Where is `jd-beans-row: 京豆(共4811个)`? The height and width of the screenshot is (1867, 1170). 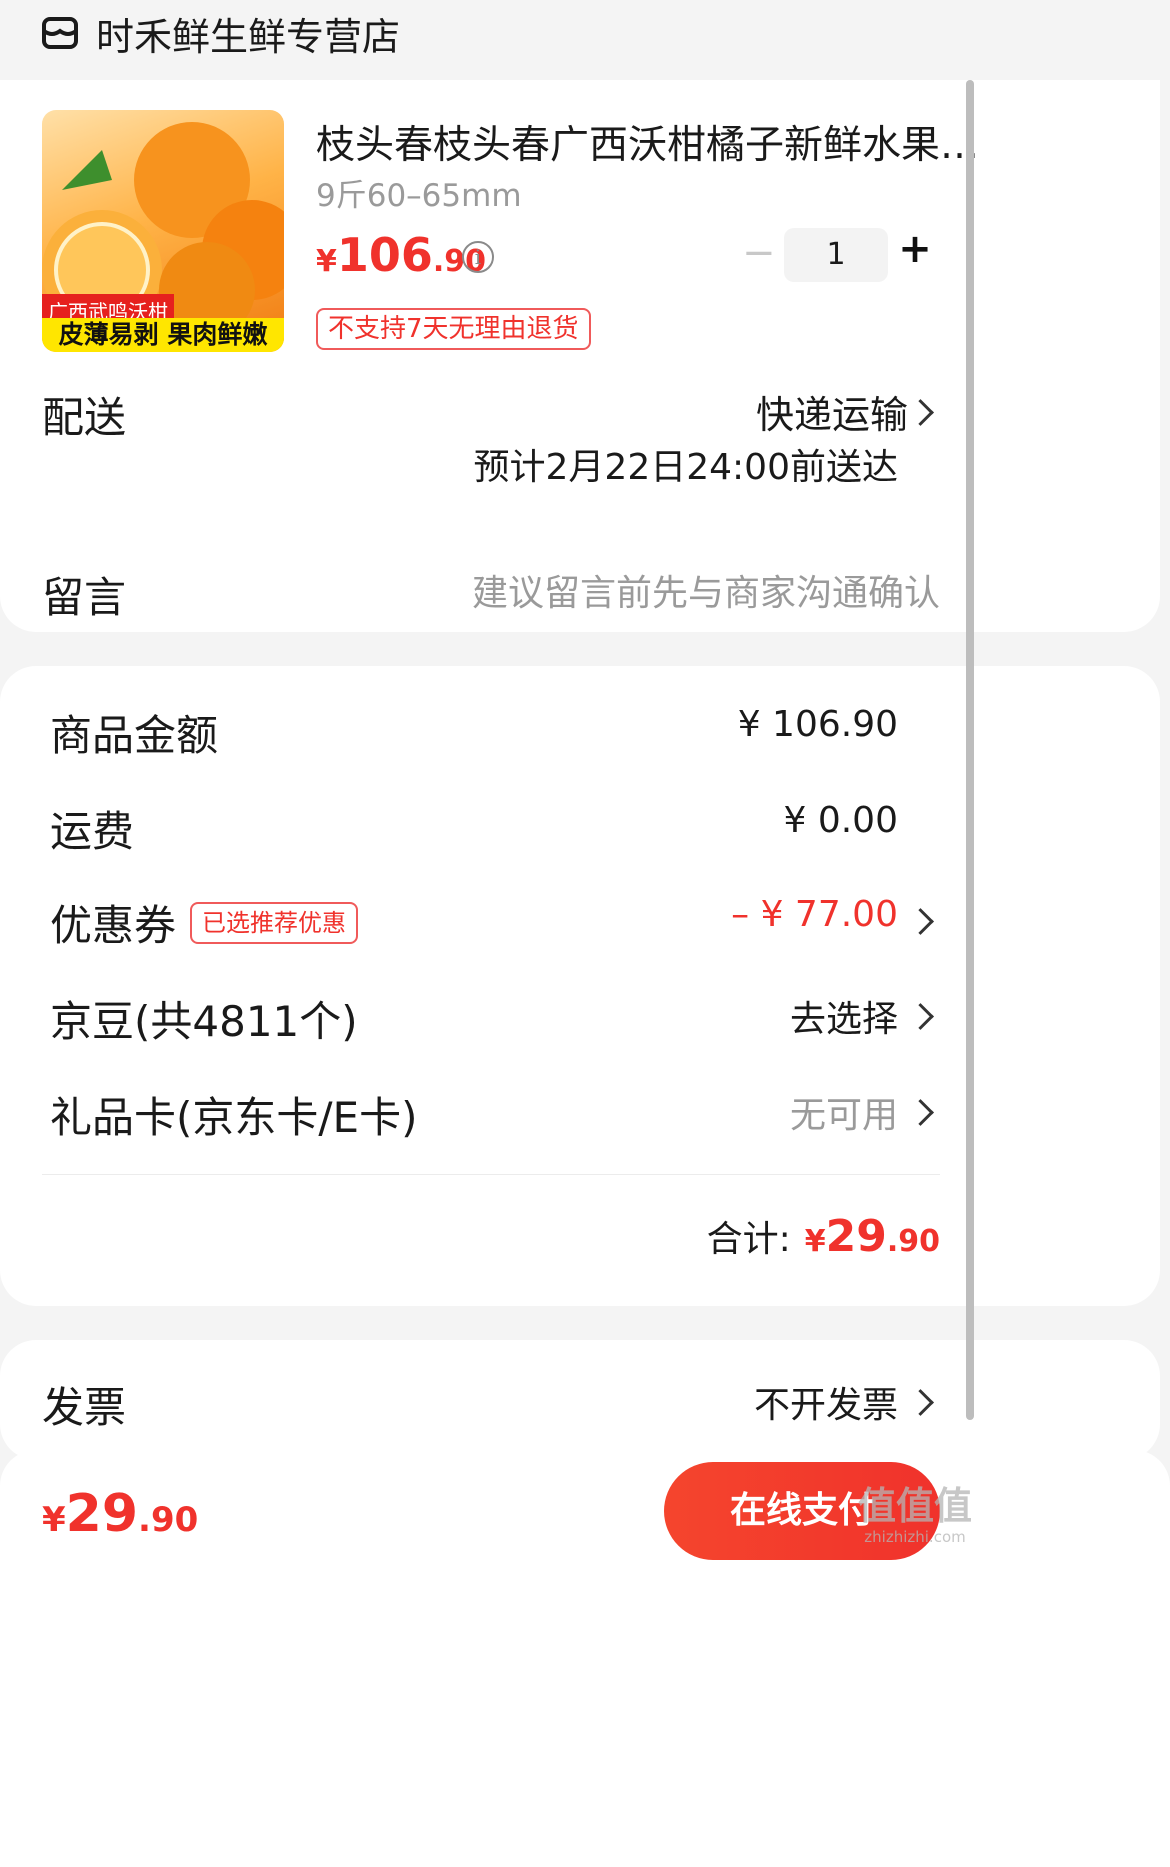
jd-beans-row: 京豆(共4811个) is located at coordinates (580, 1018).